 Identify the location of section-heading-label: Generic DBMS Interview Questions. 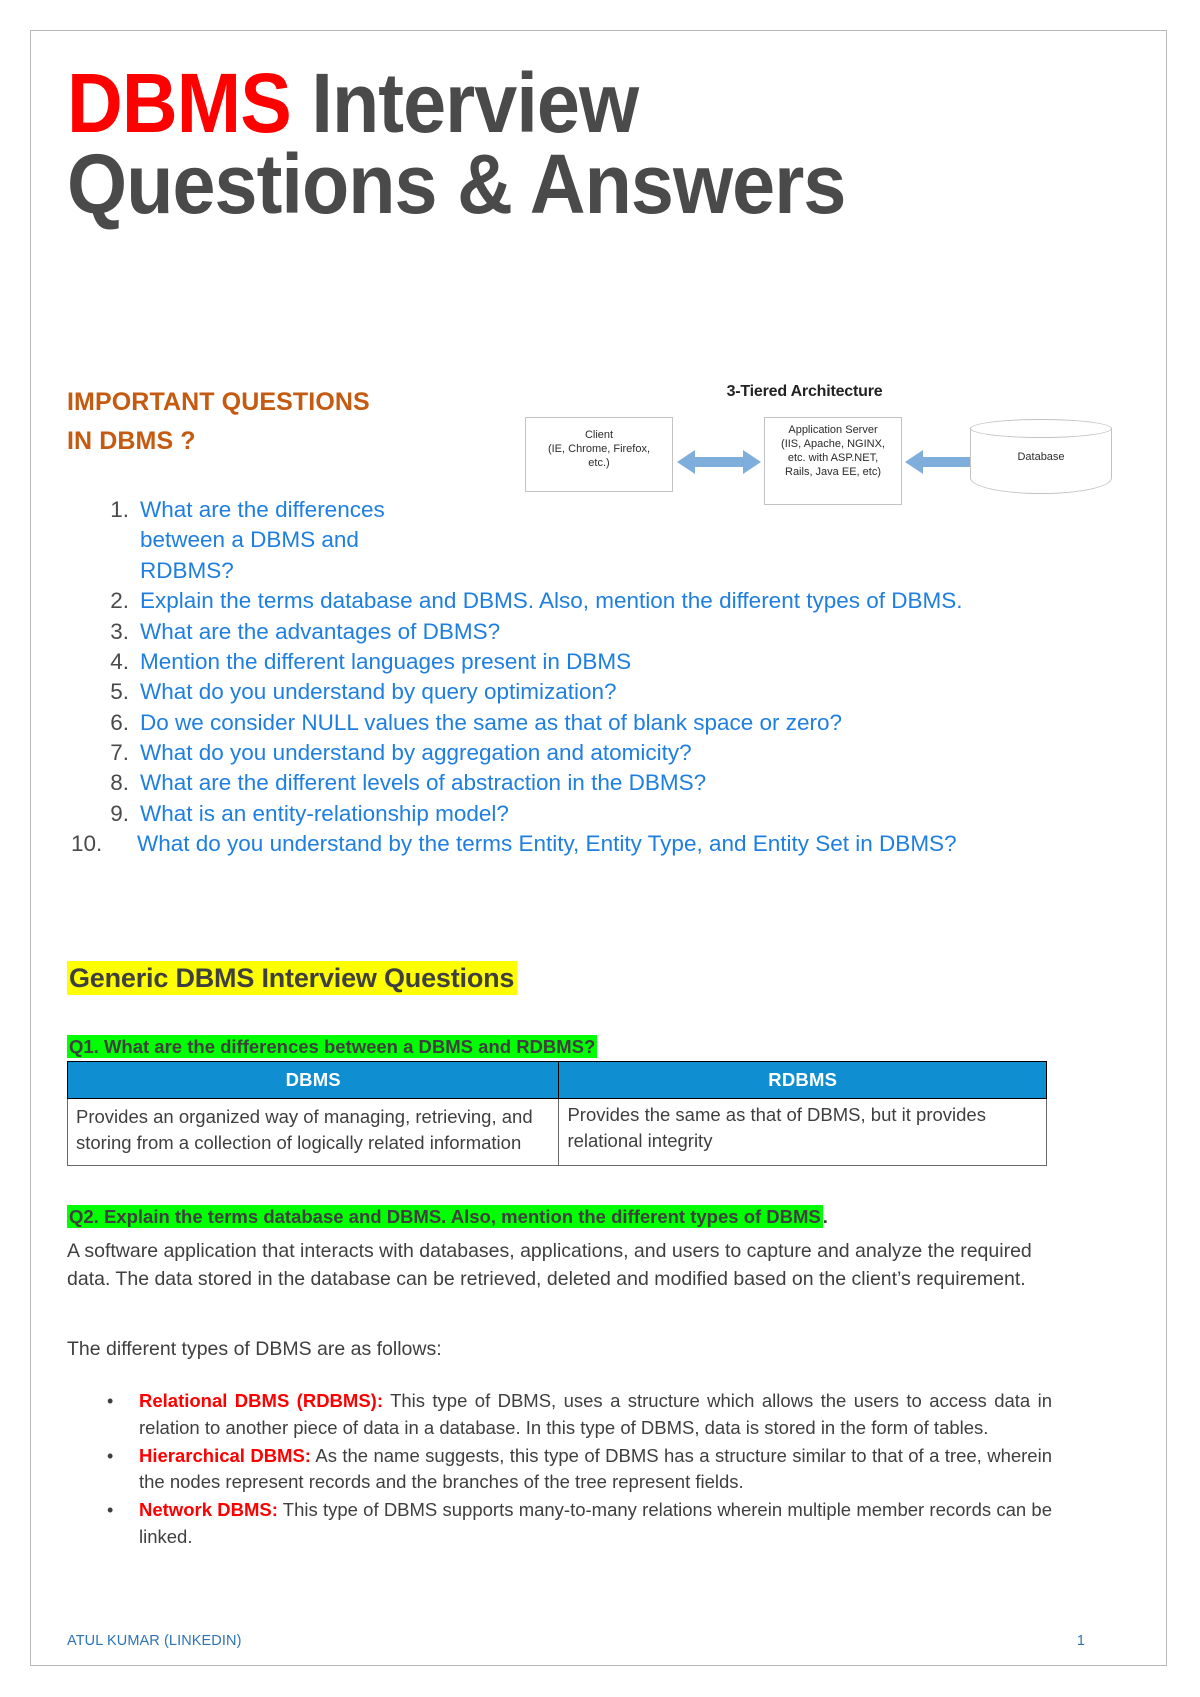
(292, 978).